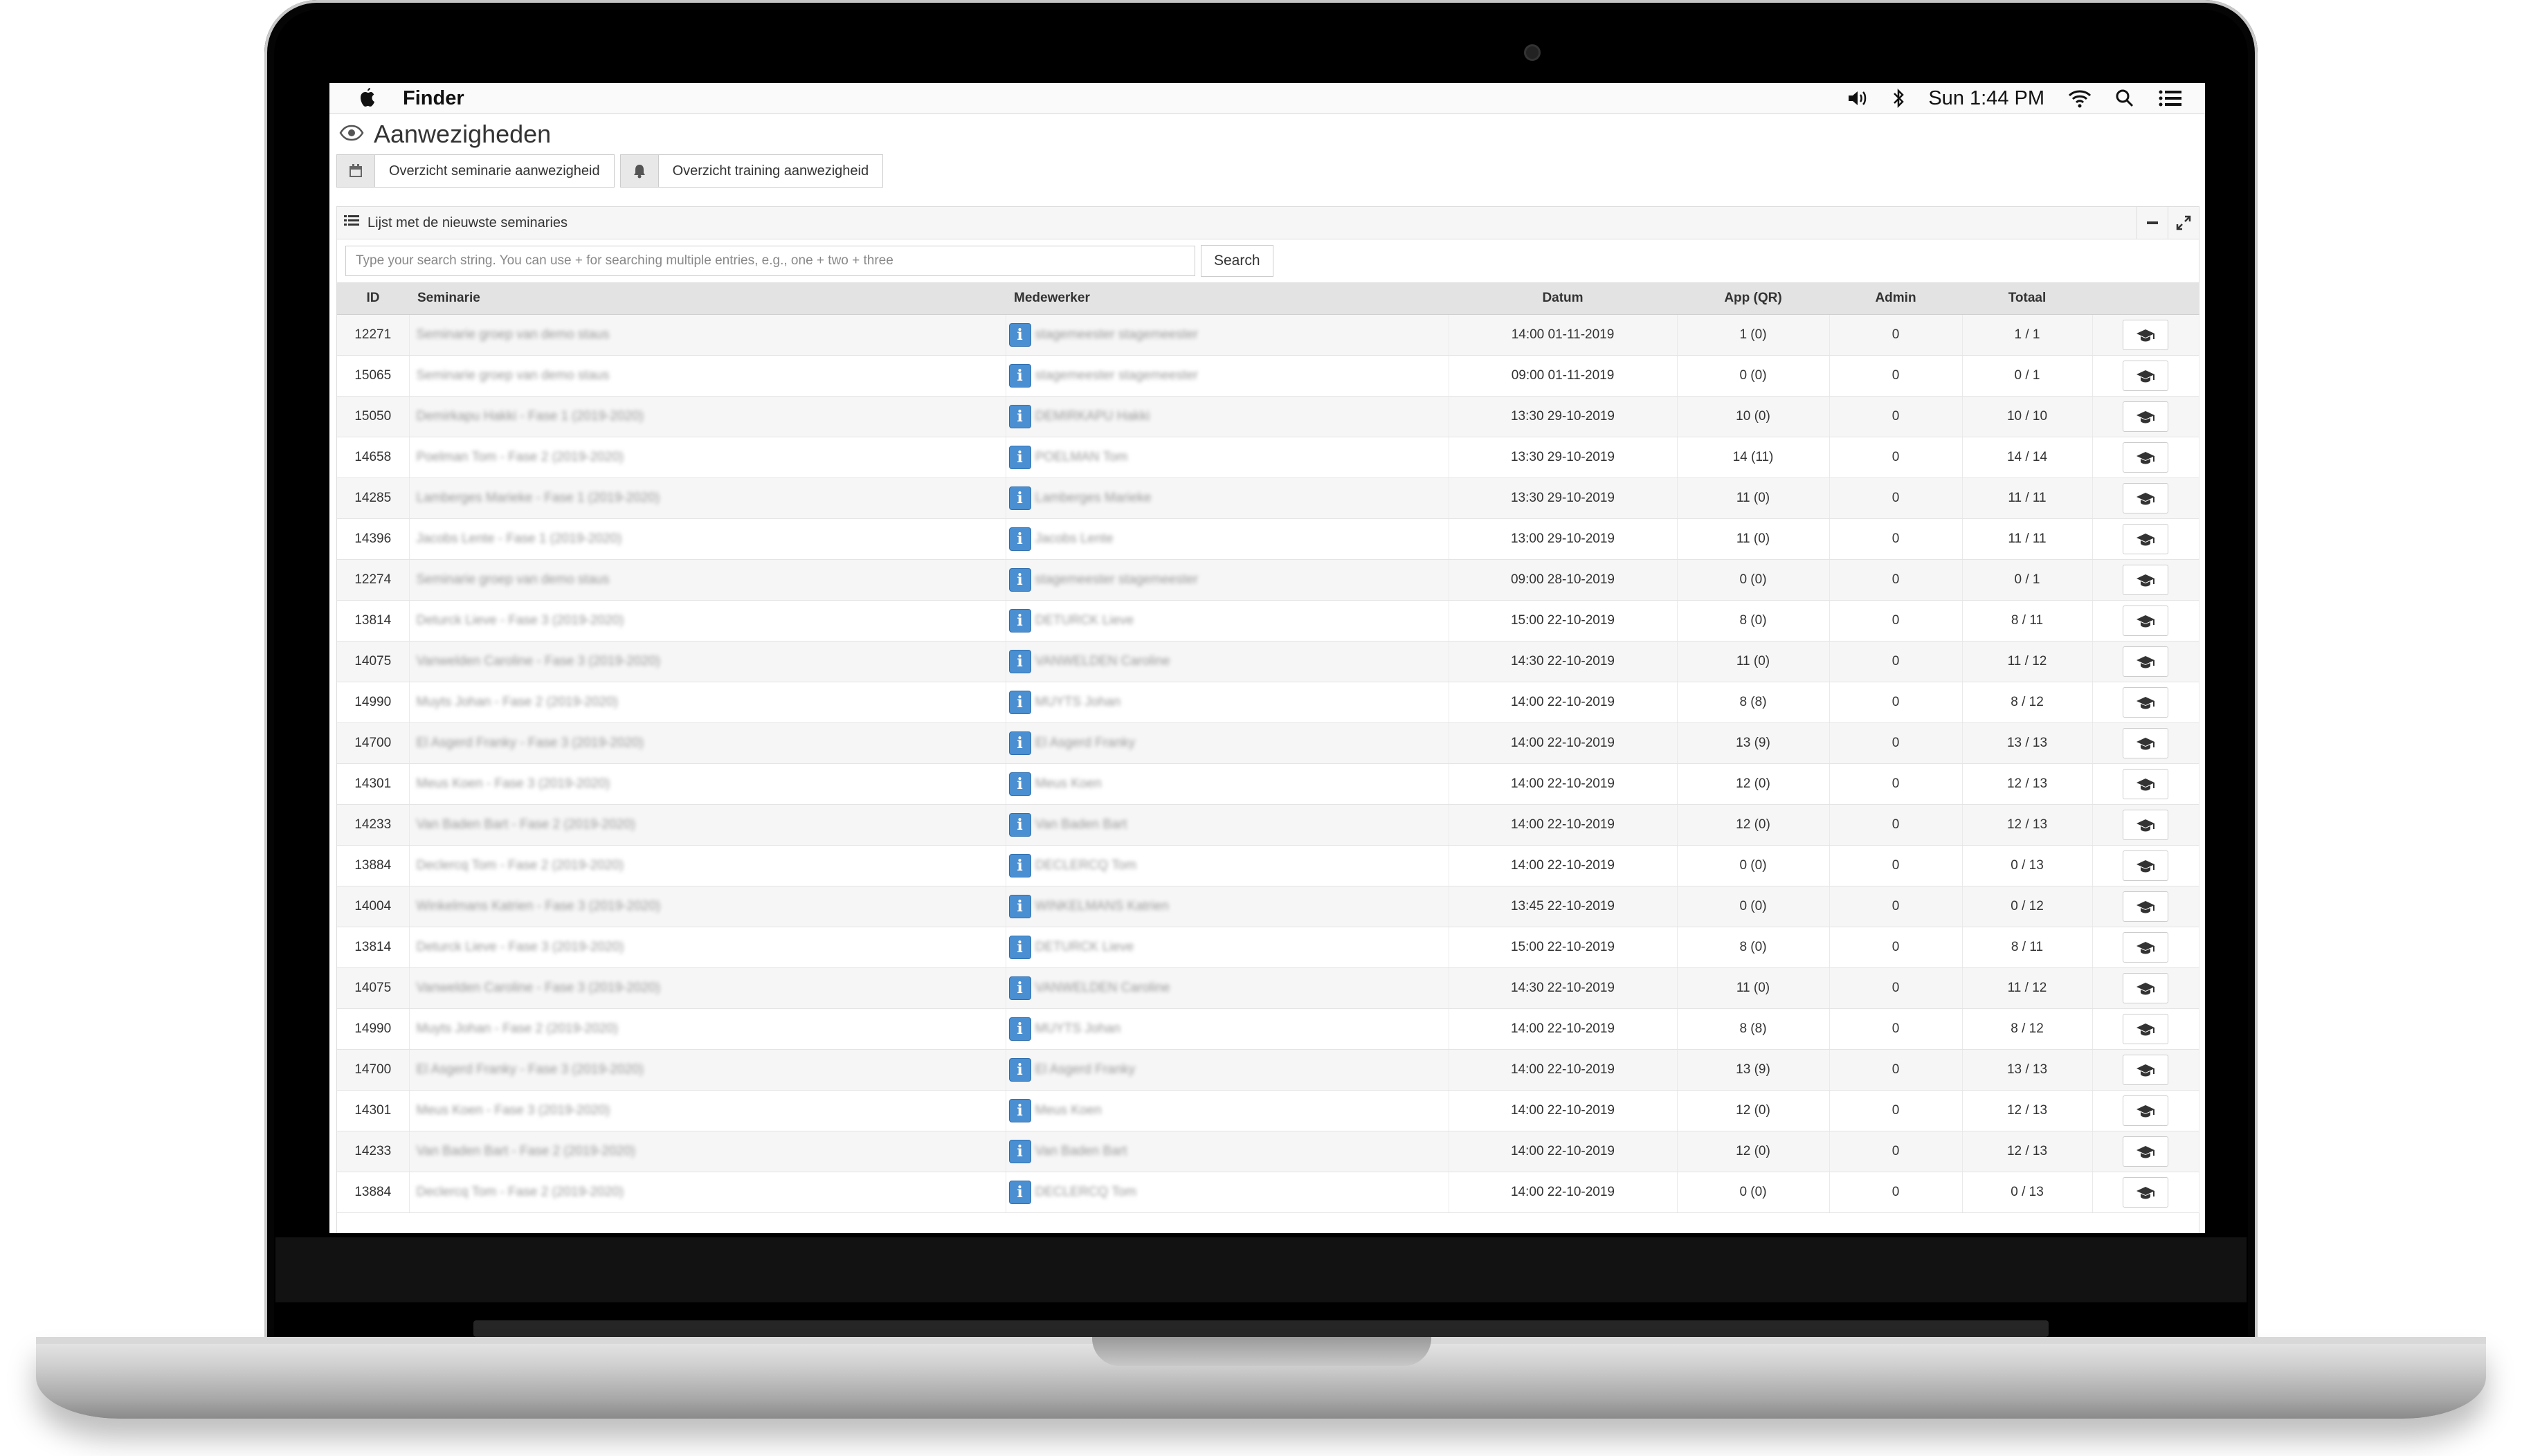 Image resolution: width=2522 pixels, height=1456 pixels. What do you see at coordinates (1081, 825) in the screenshot?
I see `medewerker-name: Van Baden Bart` at bounding box center [1081, 825].